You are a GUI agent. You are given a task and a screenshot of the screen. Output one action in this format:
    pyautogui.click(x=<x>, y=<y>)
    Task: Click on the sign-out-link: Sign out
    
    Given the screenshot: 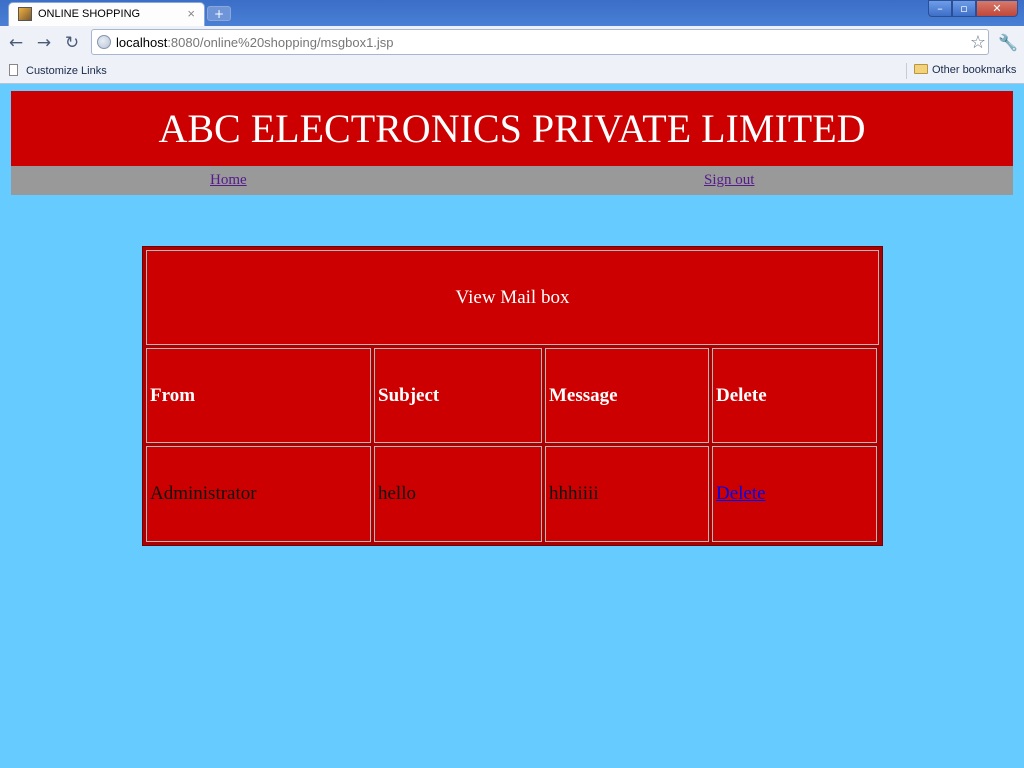 What is the action you would take?
    pyautogui.click(x=729, y=180)
    